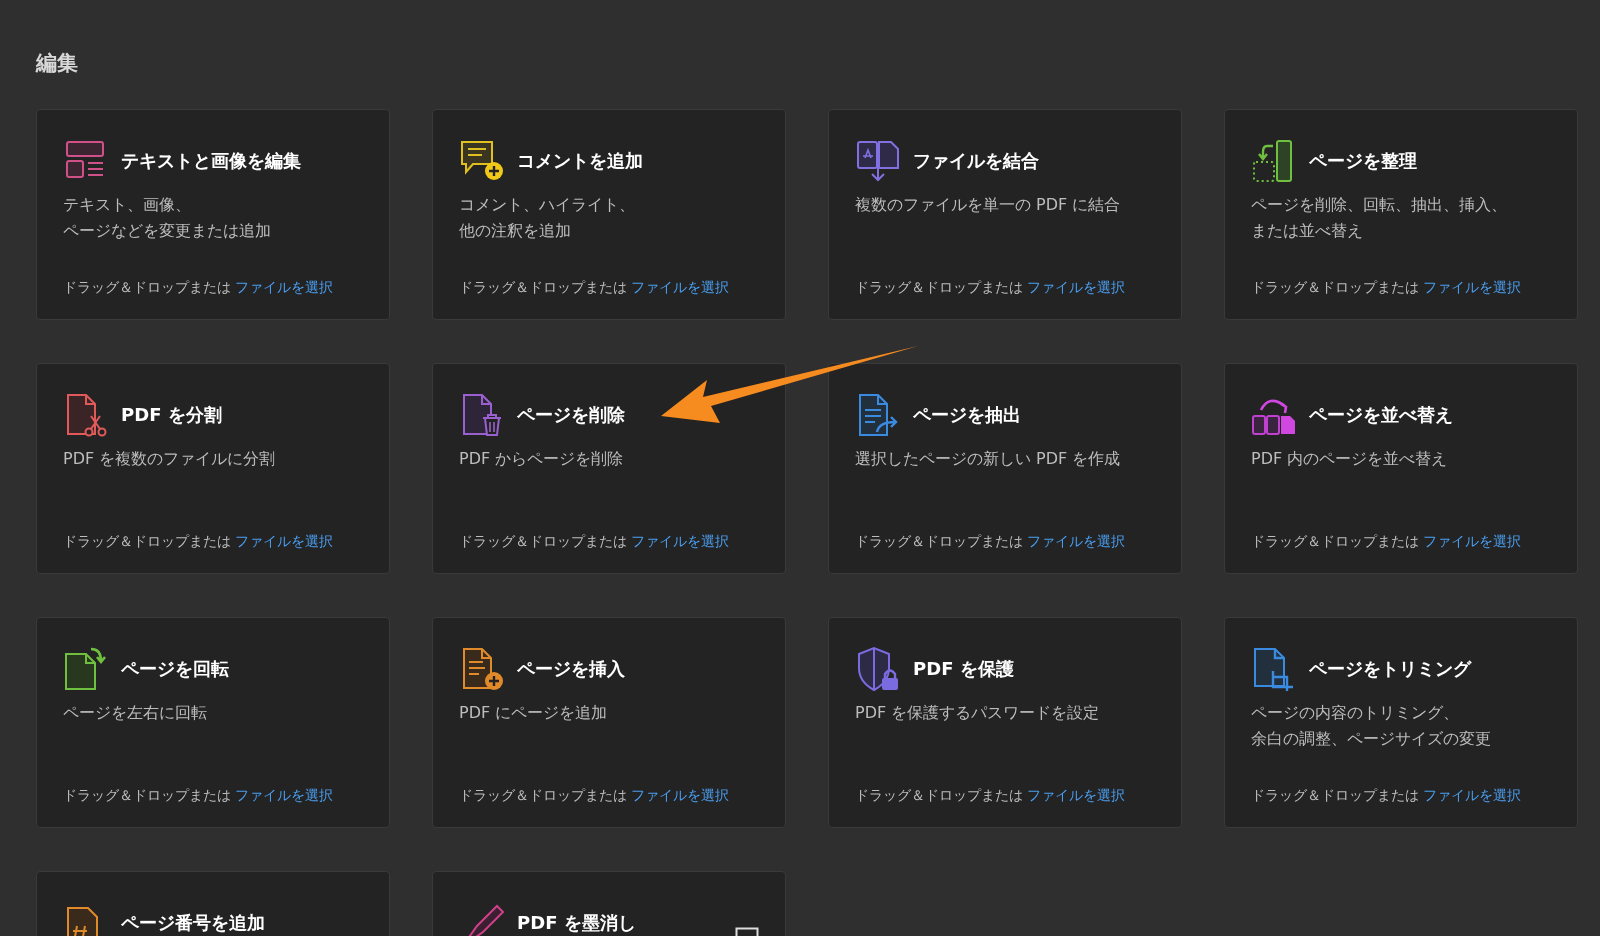 Image resolution: width=1600 pixels, height=936 pixels. I want to click on tool-card: ページをトリミング ページの内容のトリミング、 余白の調整、ページサイズの変更 ドラッグ＆ドロップまたは ファイルを選択, so click(1401, 722).